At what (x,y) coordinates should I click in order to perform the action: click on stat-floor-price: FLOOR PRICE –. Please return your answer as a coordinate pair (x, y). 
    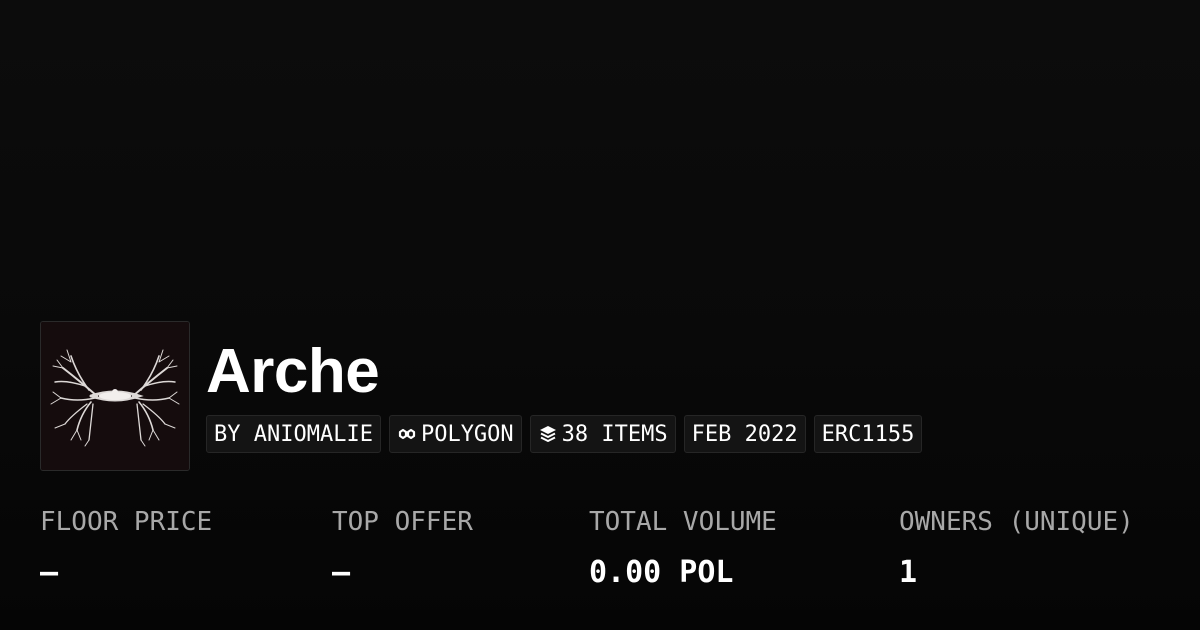
    Looking at the image, I should click on (126, 548).